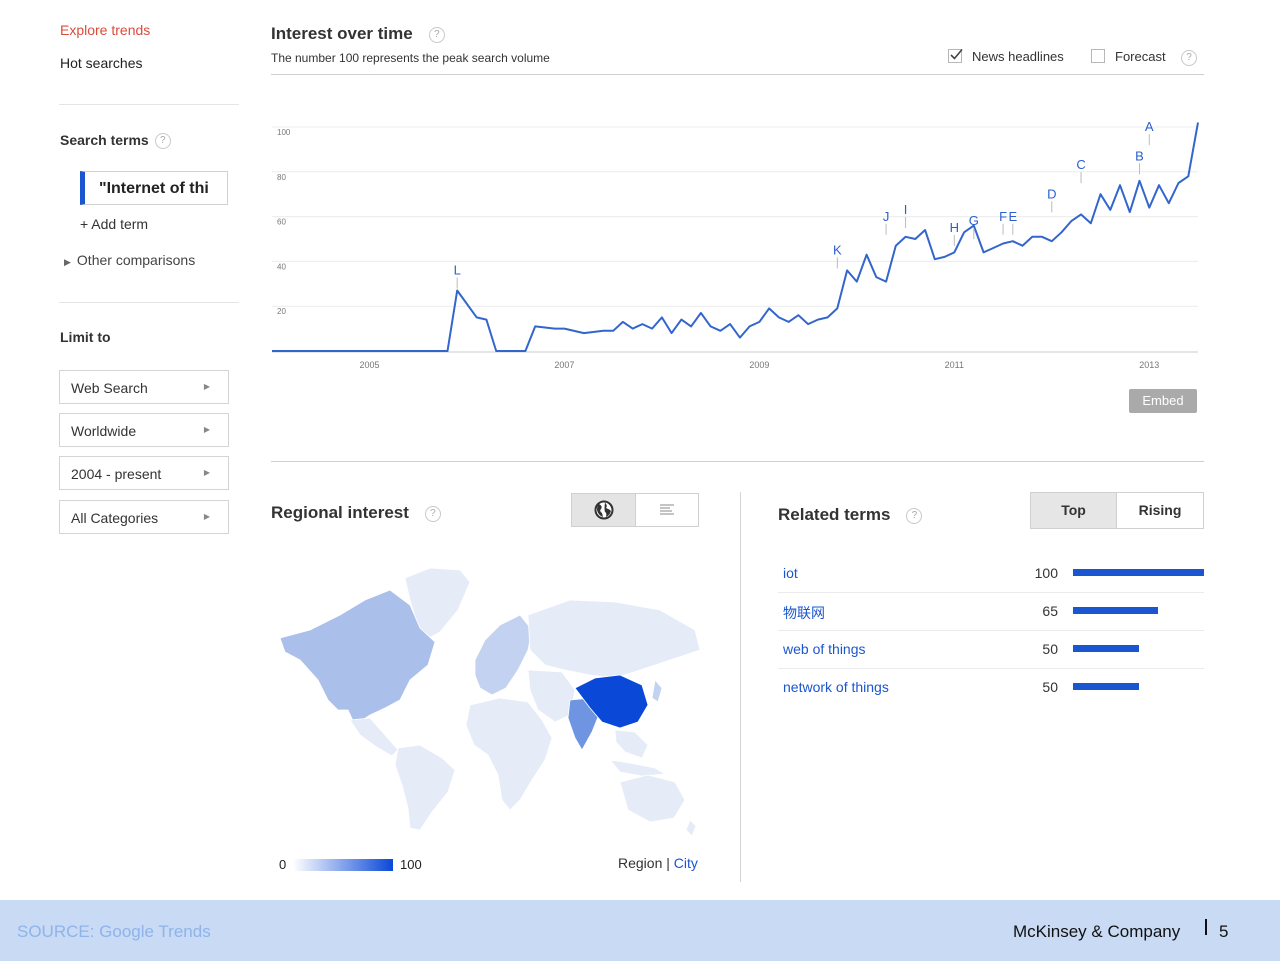  What do you see at coordinates (804, 613) in the screenshot?
I see `related-term-link: 物联网` at bounding box center [804, 613].